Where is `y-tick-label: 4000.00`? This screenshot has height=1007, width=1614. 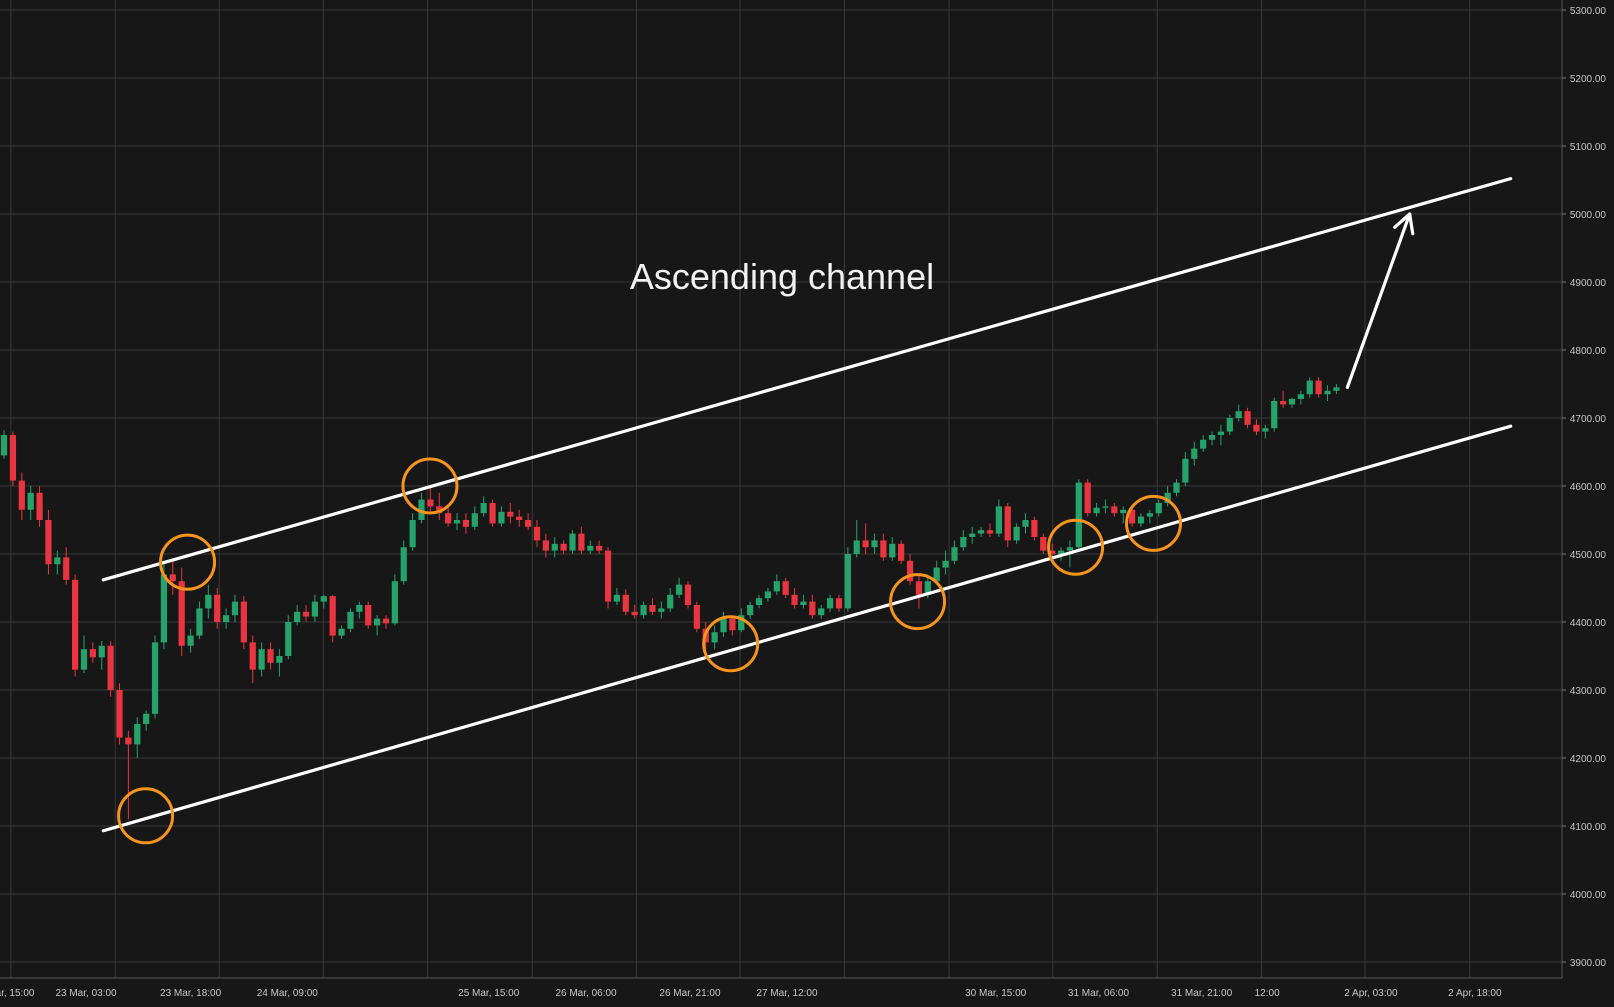
y-tick-label: 4000.00 is located at coordinates (1588, 895).